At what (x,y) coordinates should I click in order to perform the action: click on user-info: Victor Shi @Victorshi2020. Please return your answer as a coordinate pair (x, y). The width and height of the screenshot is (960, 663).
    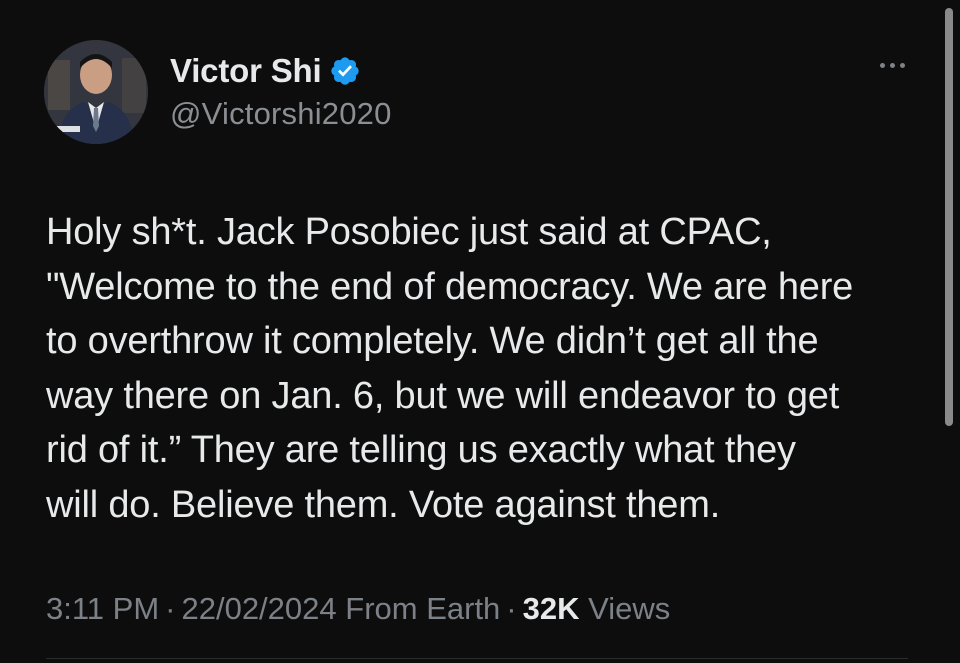
    Looking at the image, I should click on (281, 91).